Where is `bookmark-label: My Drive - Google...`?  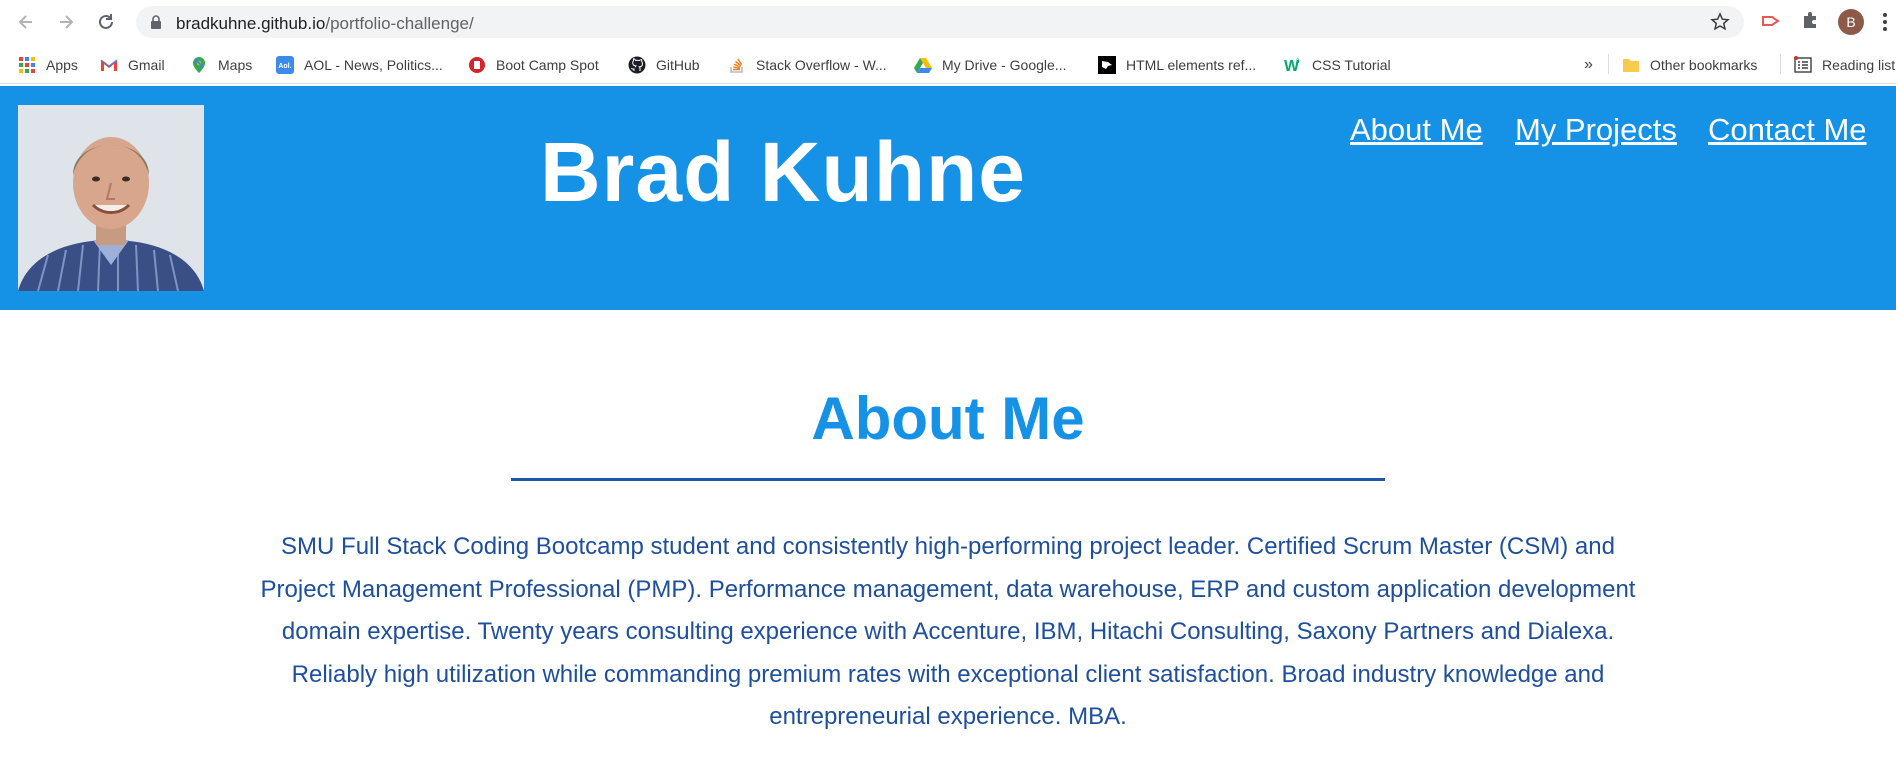 bookmark-label: My Drive - Google... is located at coordinates (1004, 65).